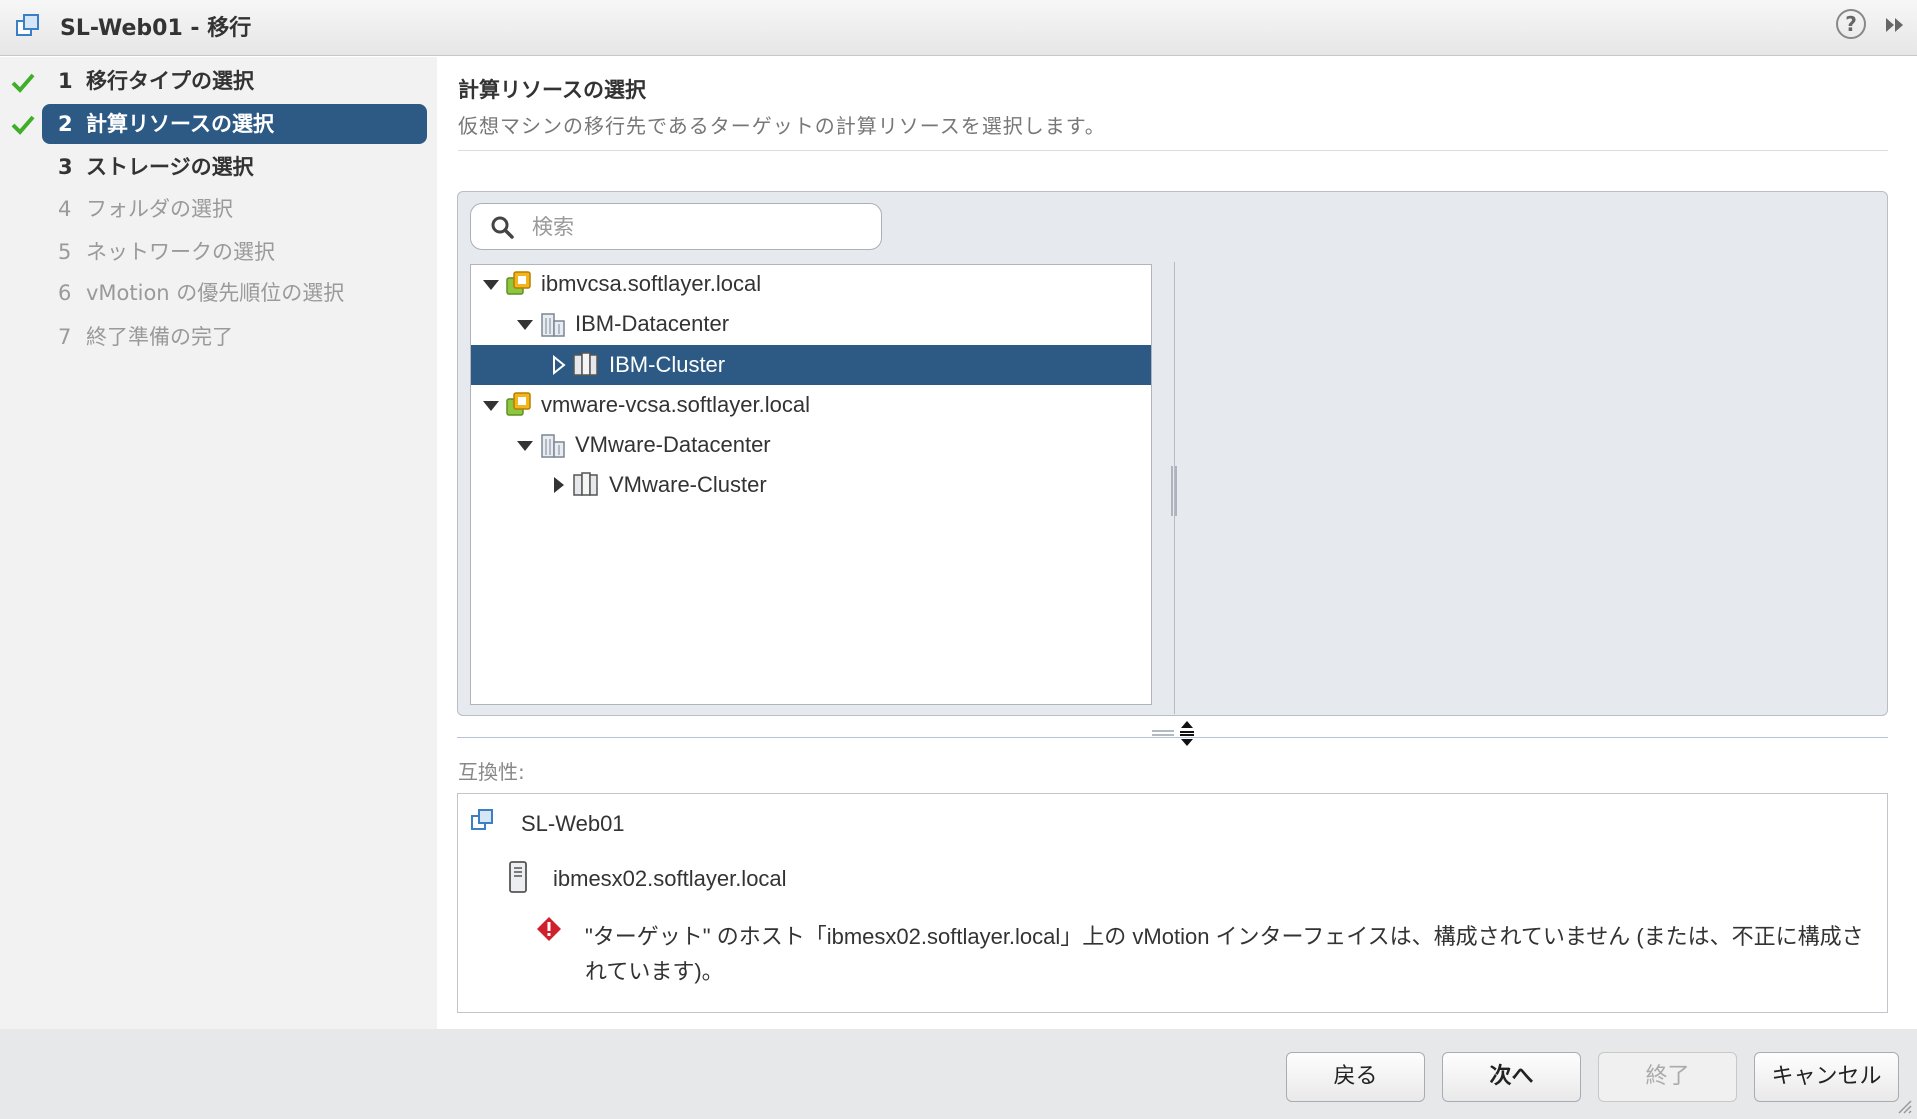 Image resolution: width=1917 pixels, height=1119 pixels. What do you see at coordinates (1903, 1105) in the screenshot?
I see `window-resize-grip-icon` at bounding box center [1903, 1105].